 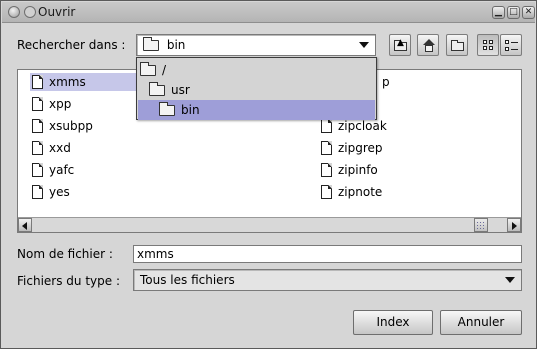 I want to click on window-title: Ouvrir, so click(x=57, y=12).